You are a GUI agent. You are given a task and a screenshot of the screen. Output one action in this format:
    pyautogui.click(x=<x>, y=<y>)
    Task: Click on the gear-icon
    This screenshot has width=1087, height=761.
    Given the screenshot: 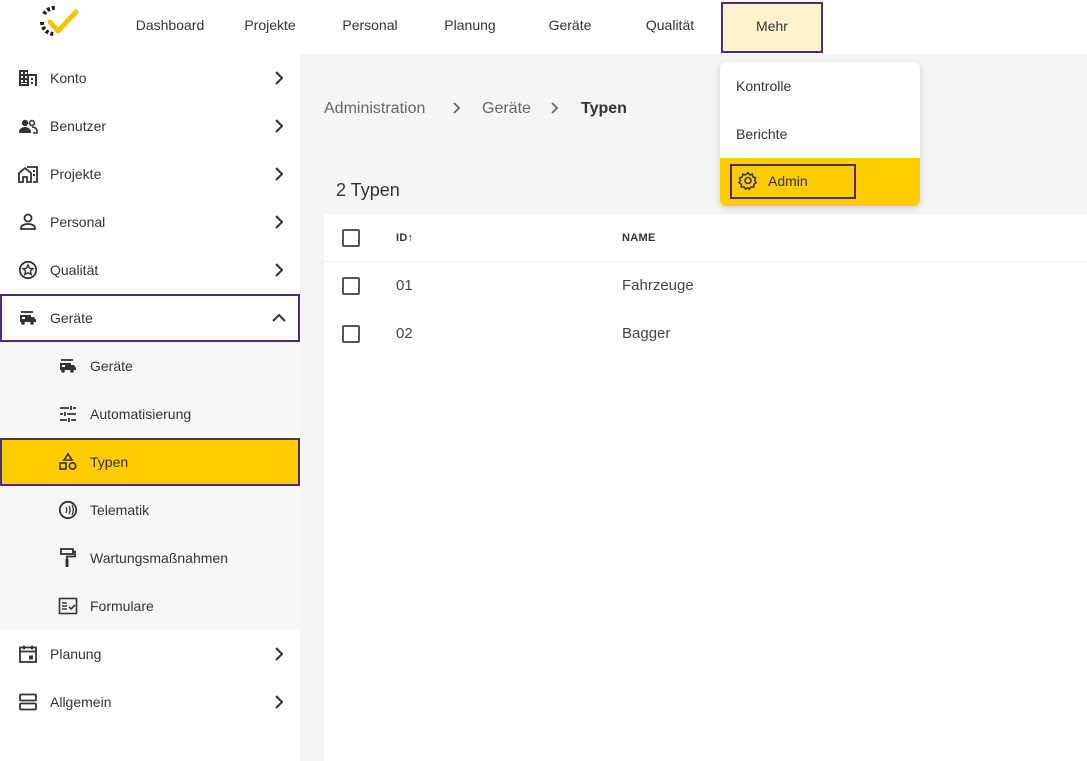 What is the action you would take?
    pyautogui.click(x=748, y=181)
    